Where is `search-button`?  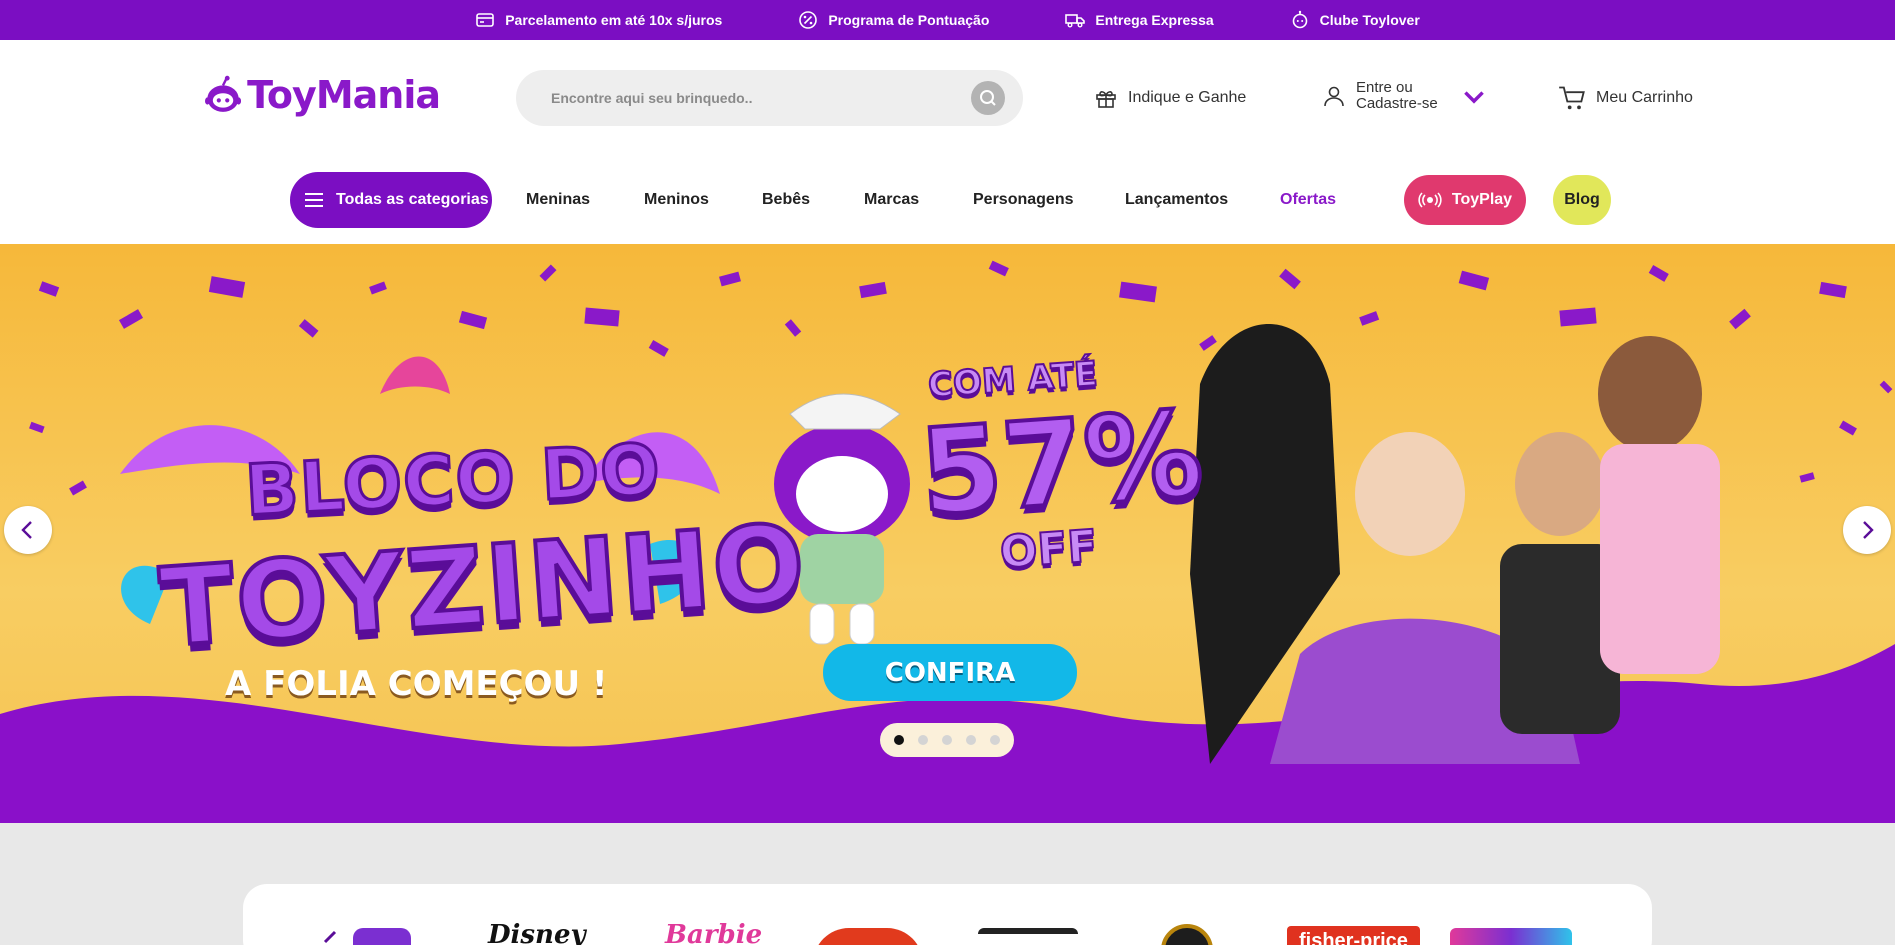 search-button is located at coordinates (988, 98).